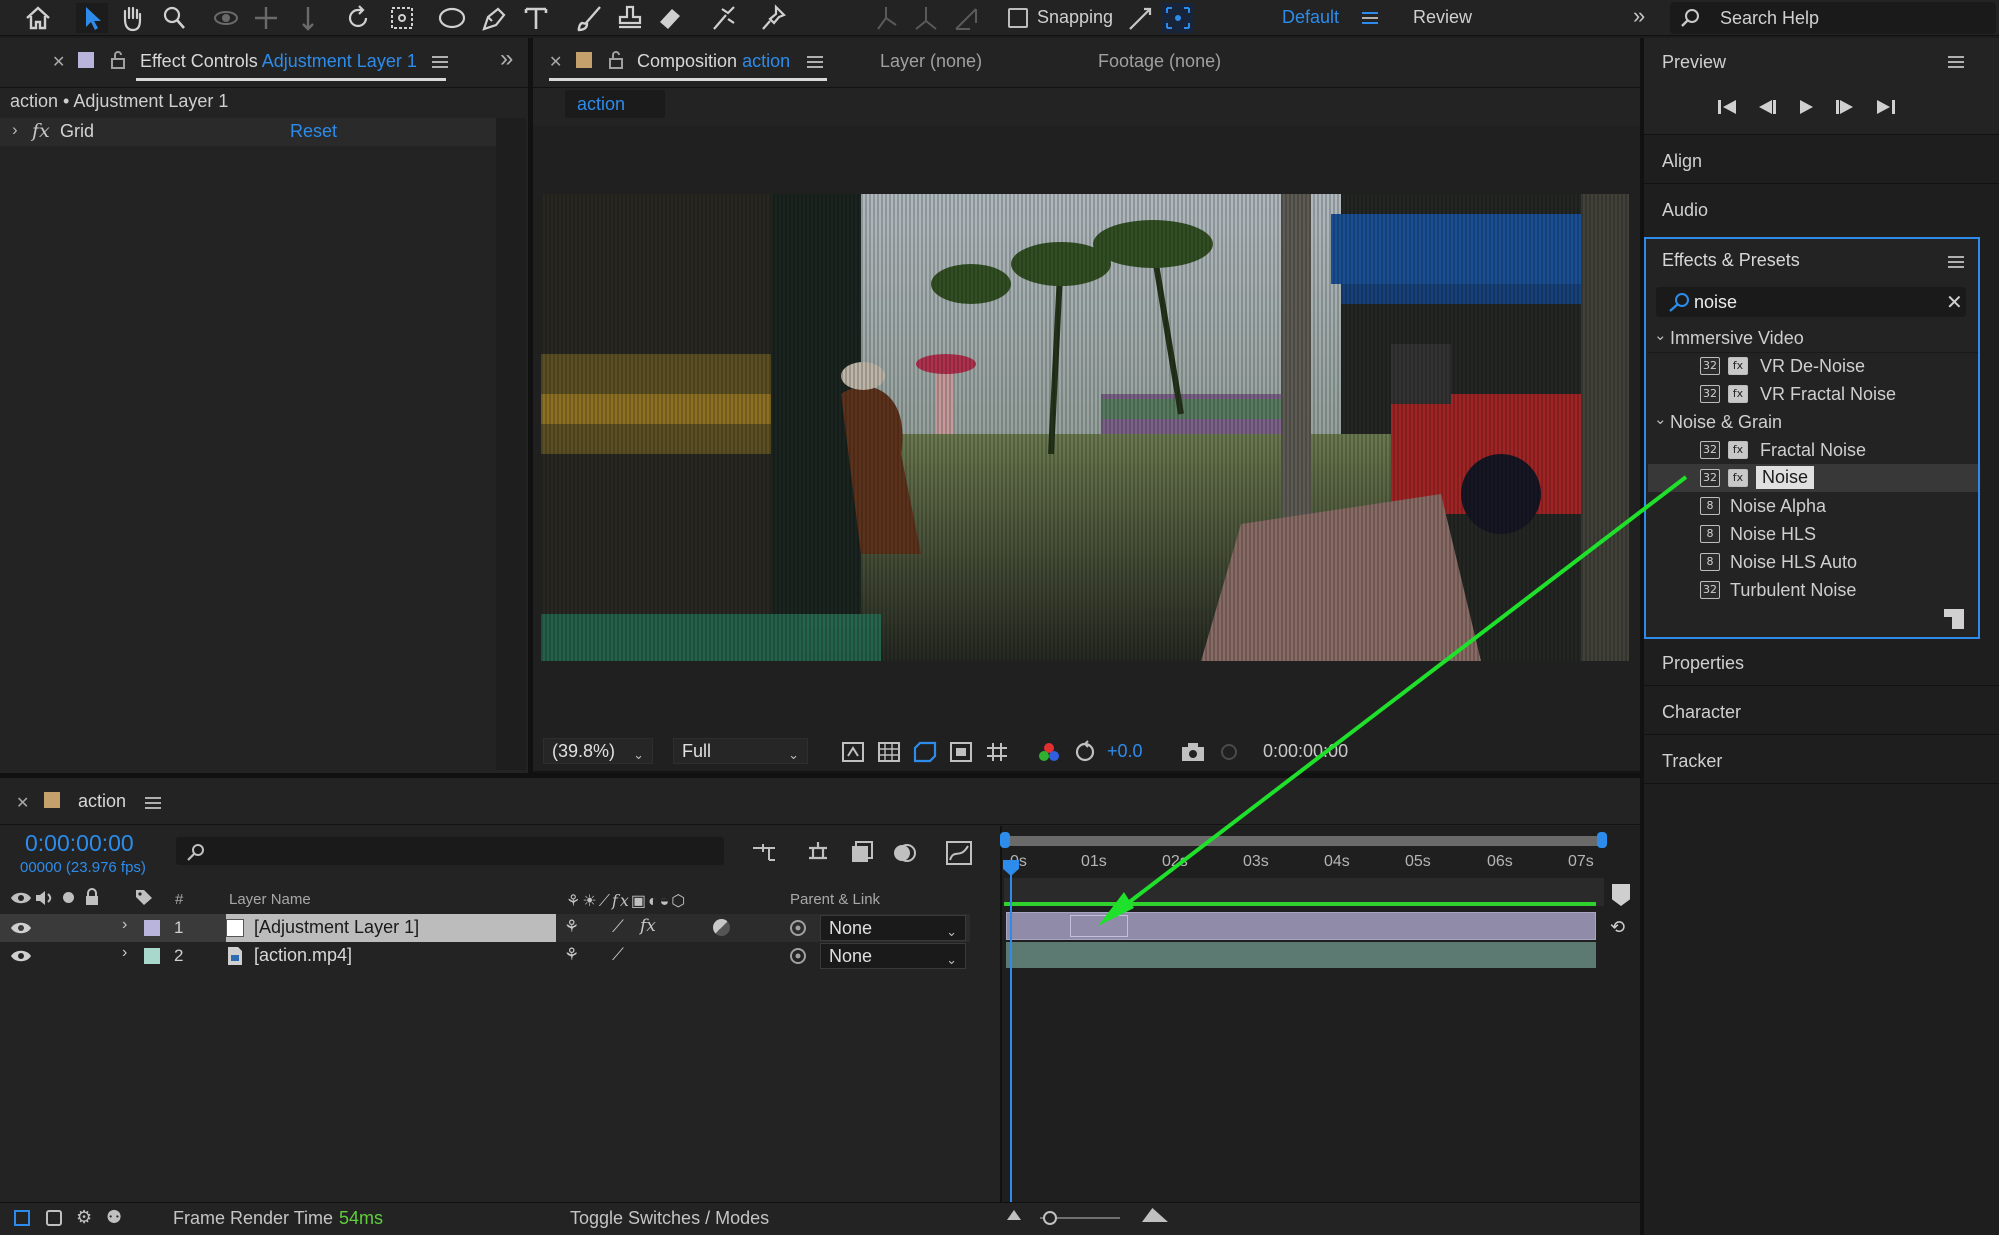 The width and height of the screenshot is (1999, 1235). Describe the element at coordinates (1811, 302) in the screenshot. I see `effects-search-field: noise ✕` at that location.